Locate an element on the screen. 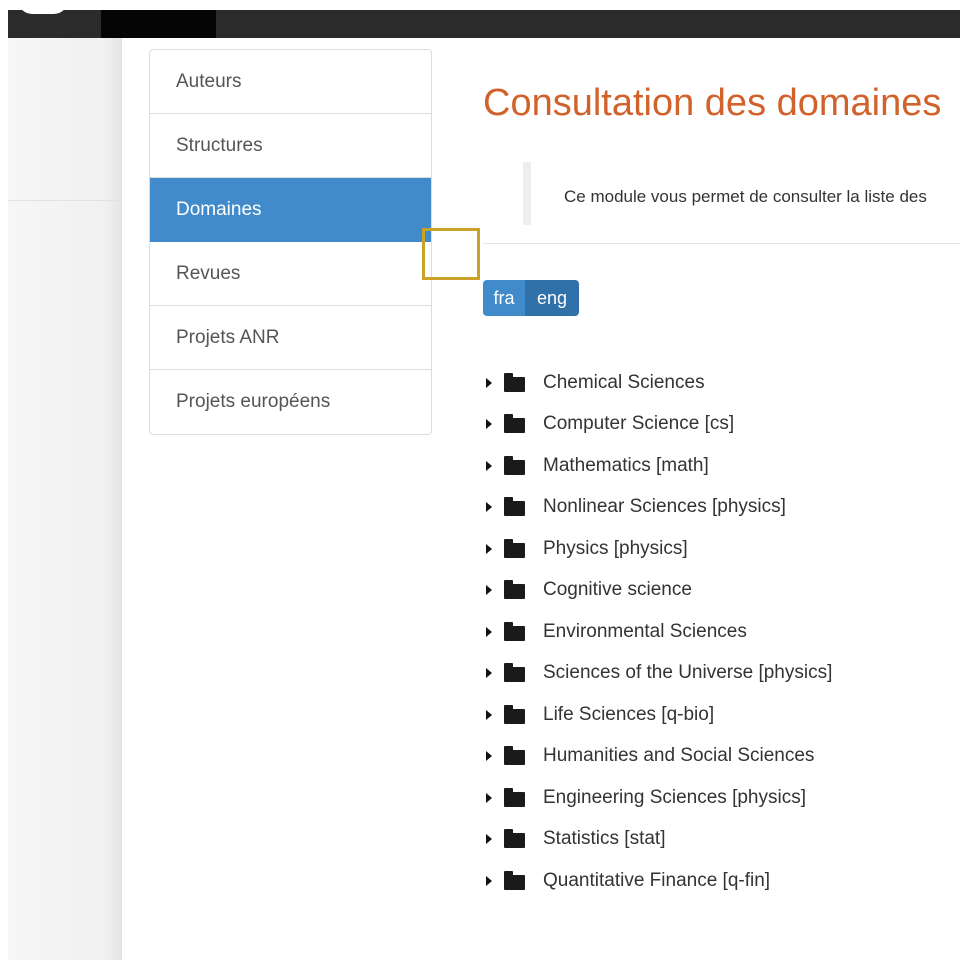  sidebar-item-auteurs: Auteurs is located at coordinates (290, 82).